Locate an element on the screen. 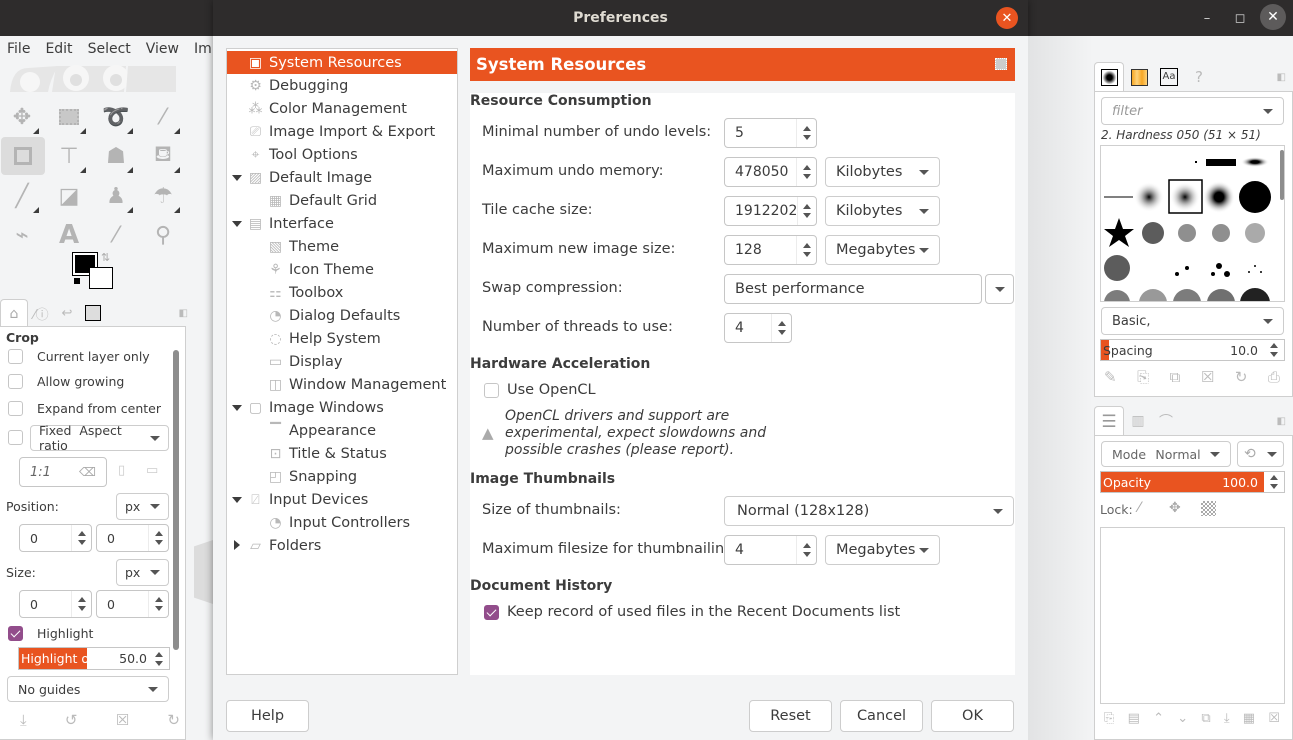 The image size is (1293, 740). ok-button: OK is located at coordinates (972, 716).